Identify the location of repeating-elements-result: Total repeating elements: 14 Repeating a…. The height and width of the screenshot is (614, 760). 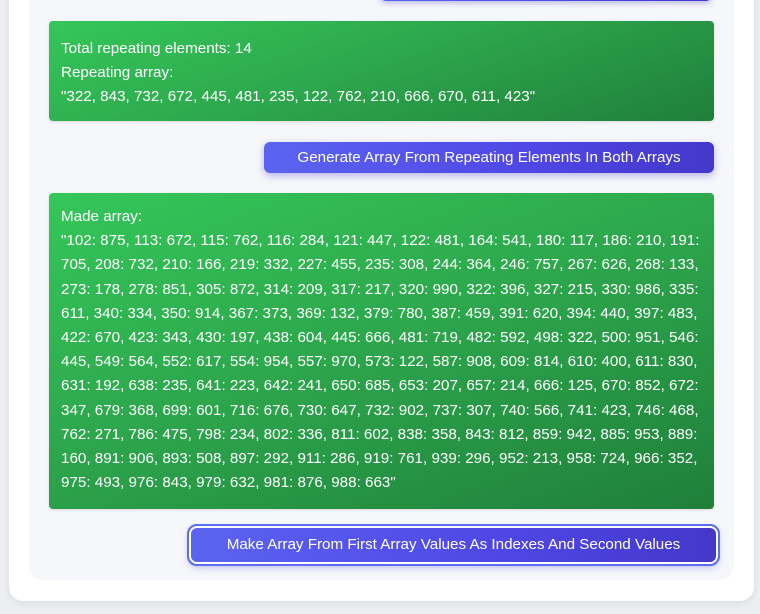
(381, 71).